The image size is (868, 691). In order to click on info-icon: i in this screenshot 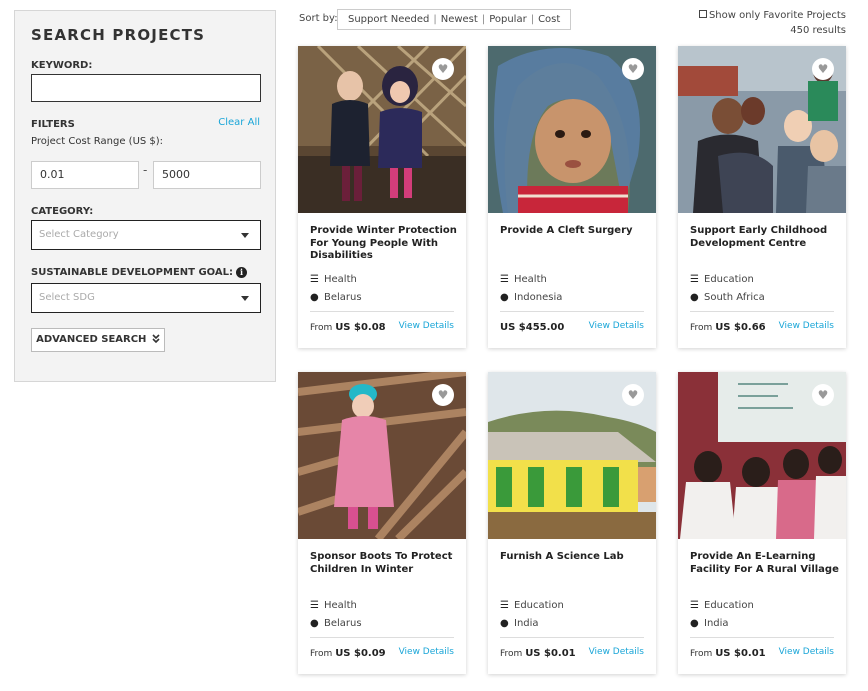, I will do `click(241, 272)`.